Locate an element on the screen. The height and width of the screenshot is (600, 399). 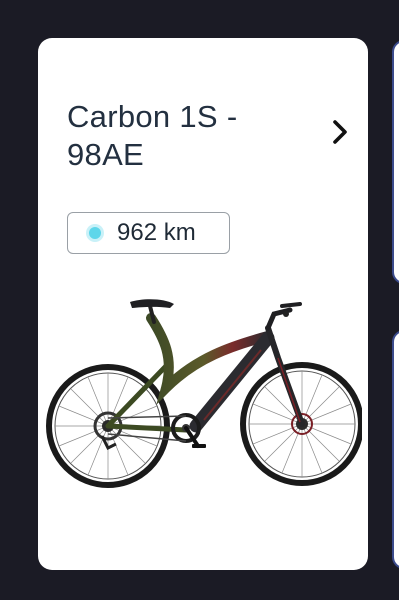
chevron-right-icon is located at coordinates (340, 132).